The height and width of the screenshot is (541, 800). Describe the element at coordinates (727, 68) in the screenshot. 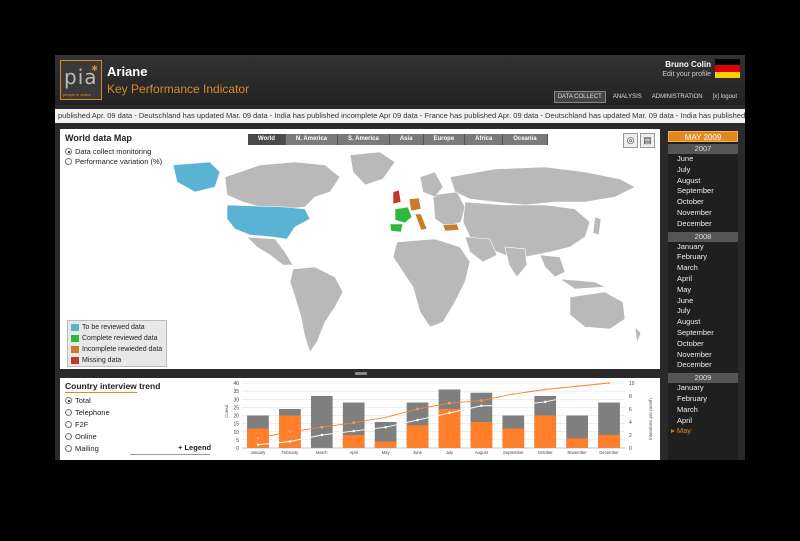

I see `germany-flag-icon` at that location.